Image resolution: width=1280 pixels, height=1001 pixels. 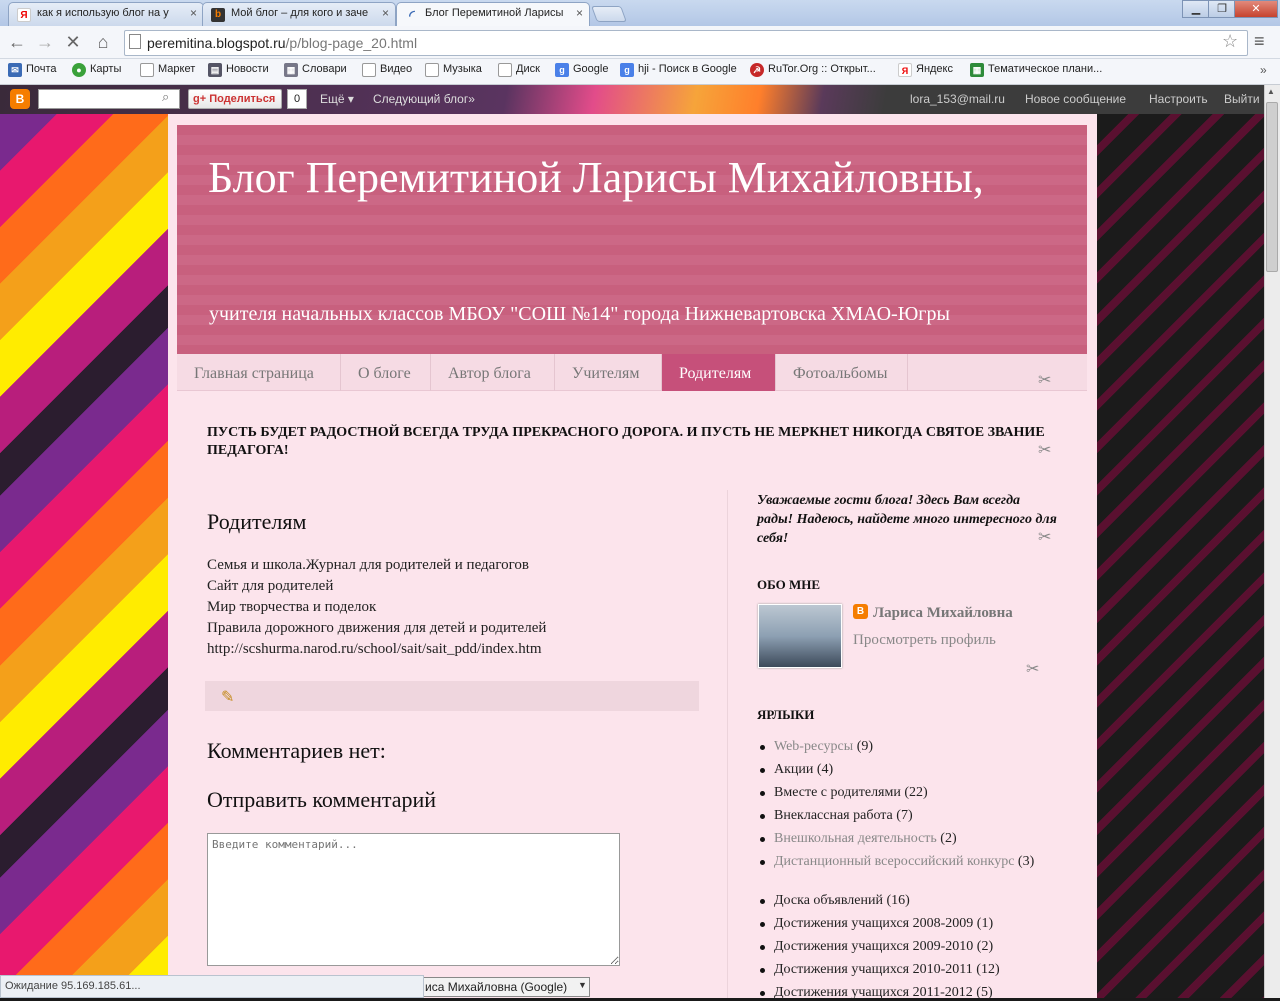 What do you see at coordinates (424, 99) in the screenshot?
I see `next-blog-link: Следующий блог»` at bounding box center [424, 99].